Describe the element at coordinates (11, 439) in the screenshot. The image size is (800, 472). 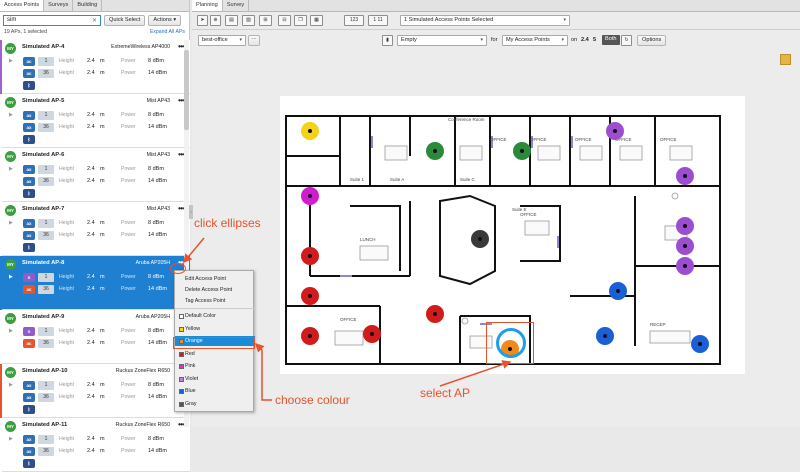
I see `expand-arrow-icon: ▶` at that location.